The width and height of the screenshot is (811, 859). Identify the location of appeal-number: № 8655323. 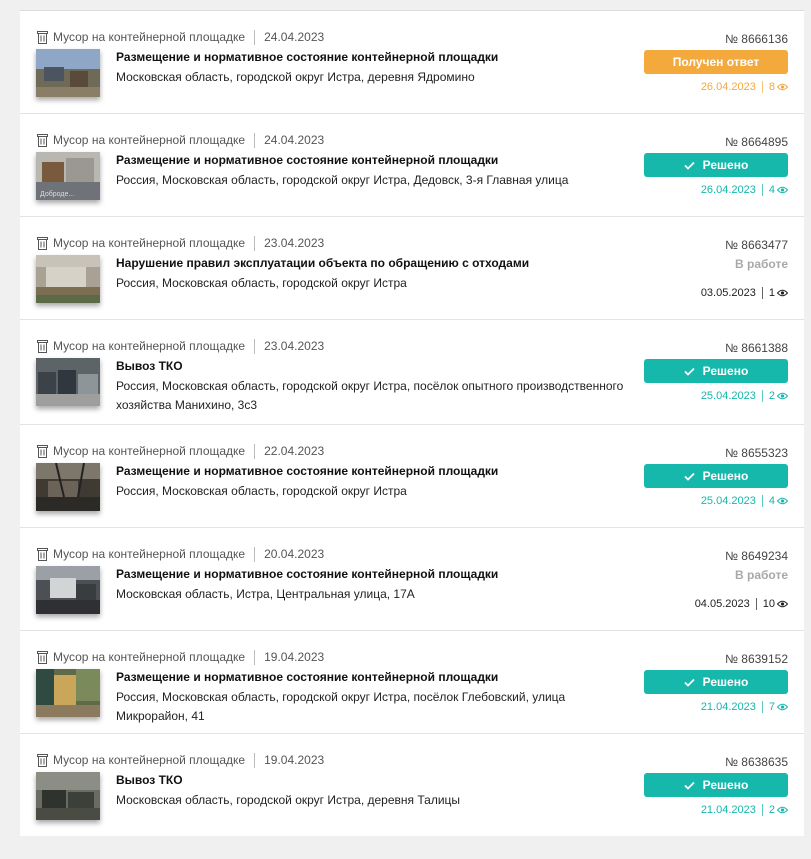
(756, 453).